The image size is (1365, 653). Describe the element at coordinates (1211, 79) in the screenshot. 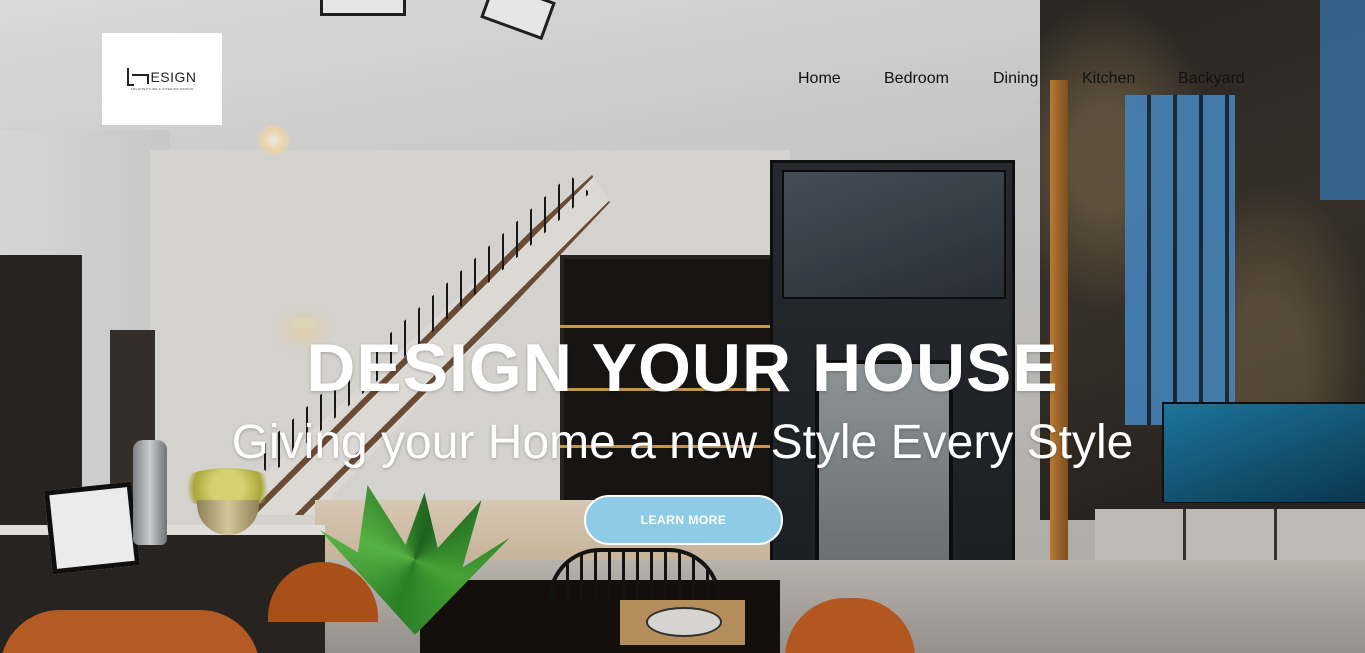

I see `nav-link-backyard: Backyard` at that location.